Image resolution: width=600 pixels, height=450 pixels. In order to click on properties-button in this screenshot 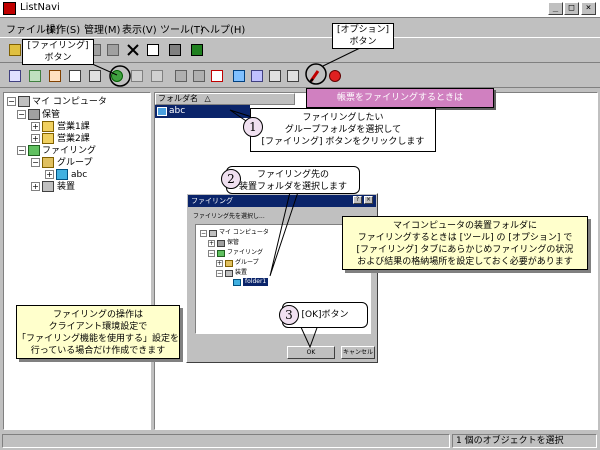, I will do `click(153, 50)`.